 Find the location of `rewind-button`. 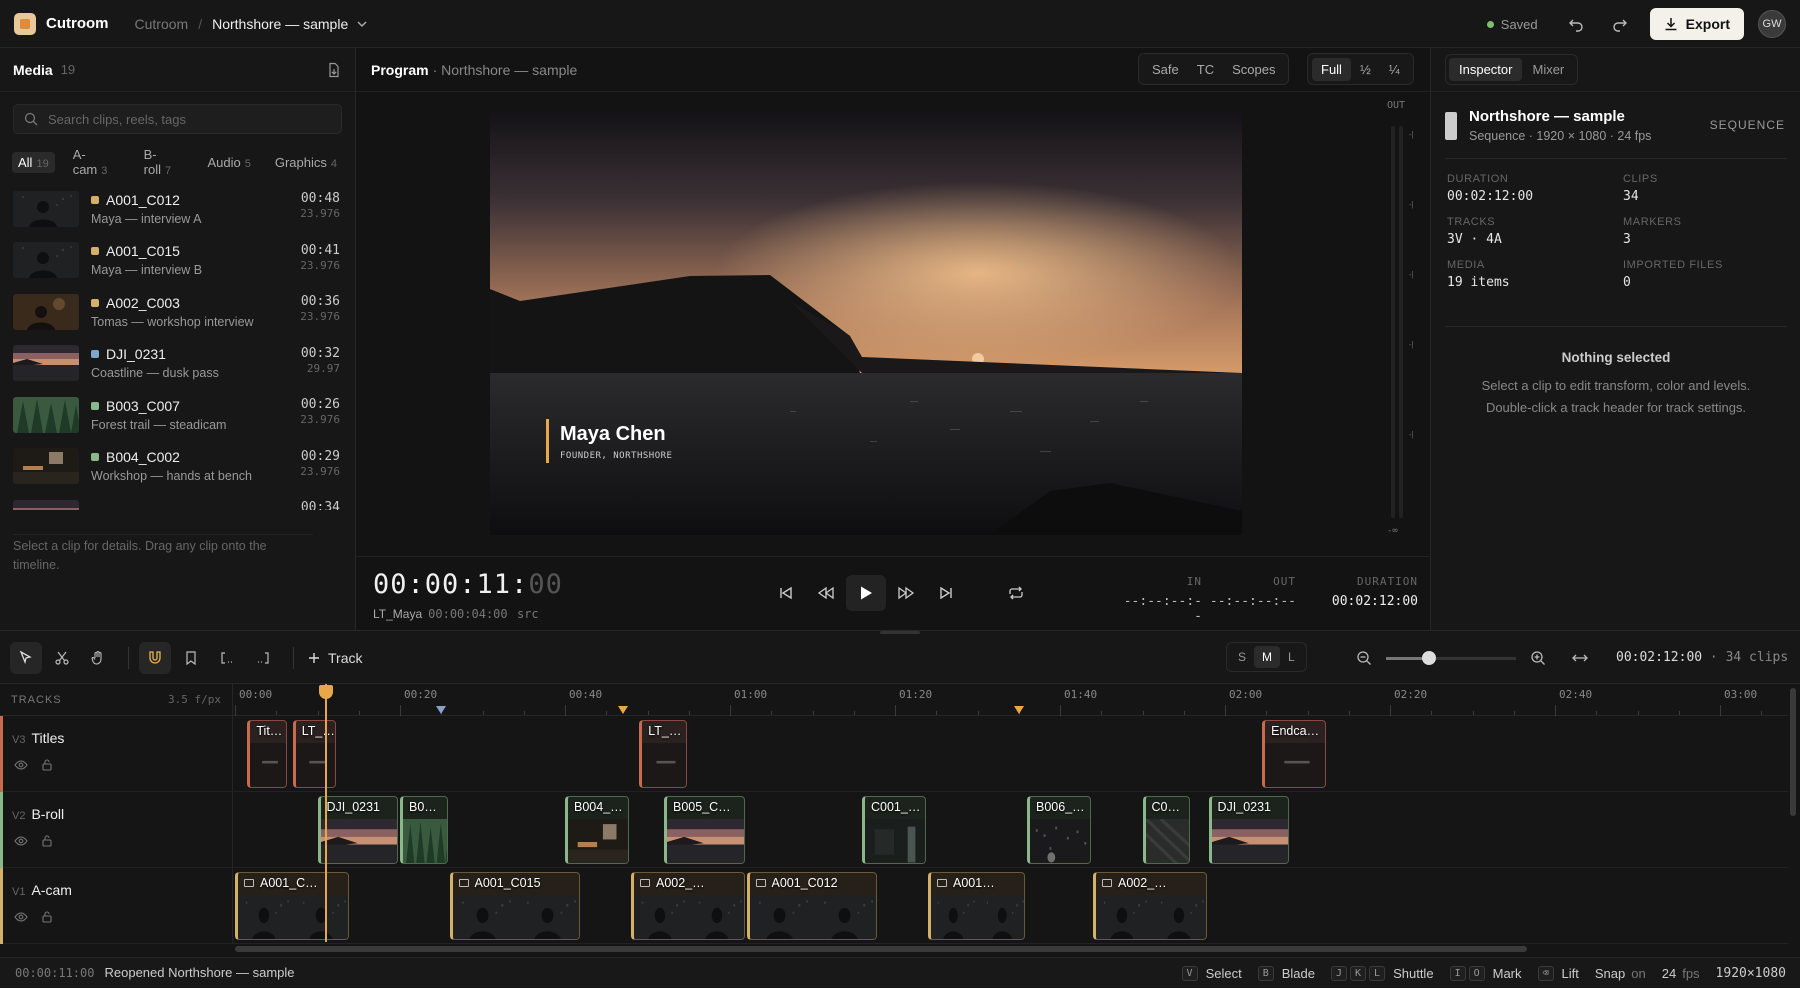

rewind-button is located at coordinates (826, 593).